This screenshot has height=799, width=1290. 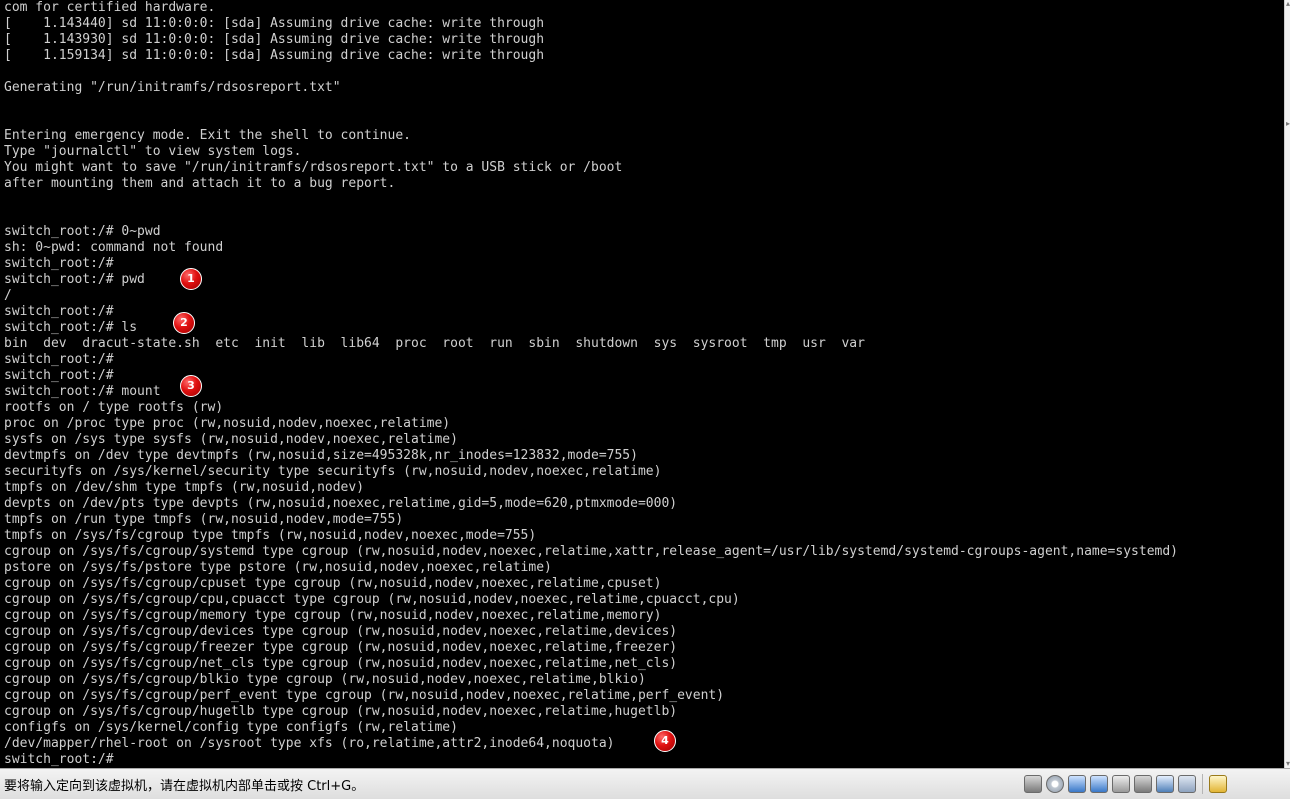 I want to click on device-tray, so click(x=1125, y=784).